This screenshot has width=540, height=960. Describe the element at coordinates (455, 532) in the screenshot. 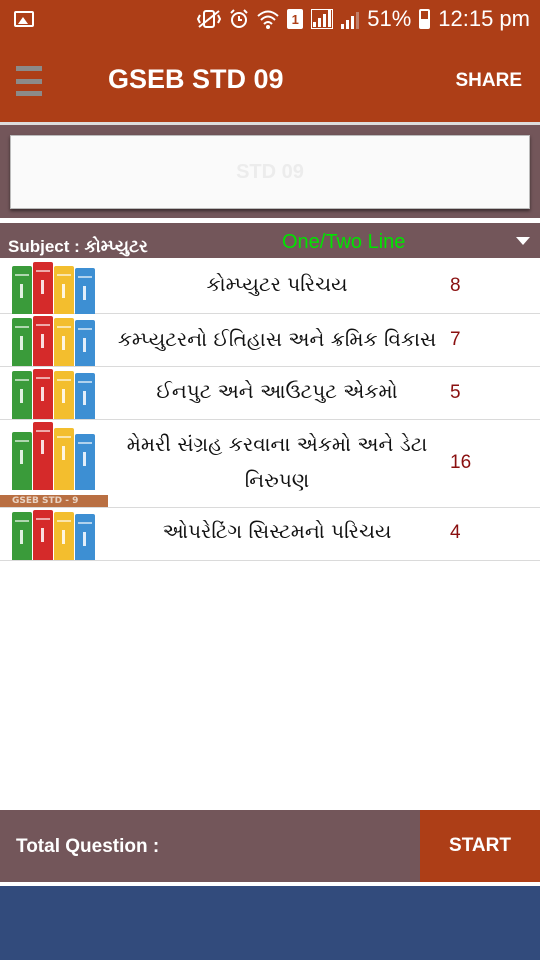

I see `chapter-question-count: 4` at that location.